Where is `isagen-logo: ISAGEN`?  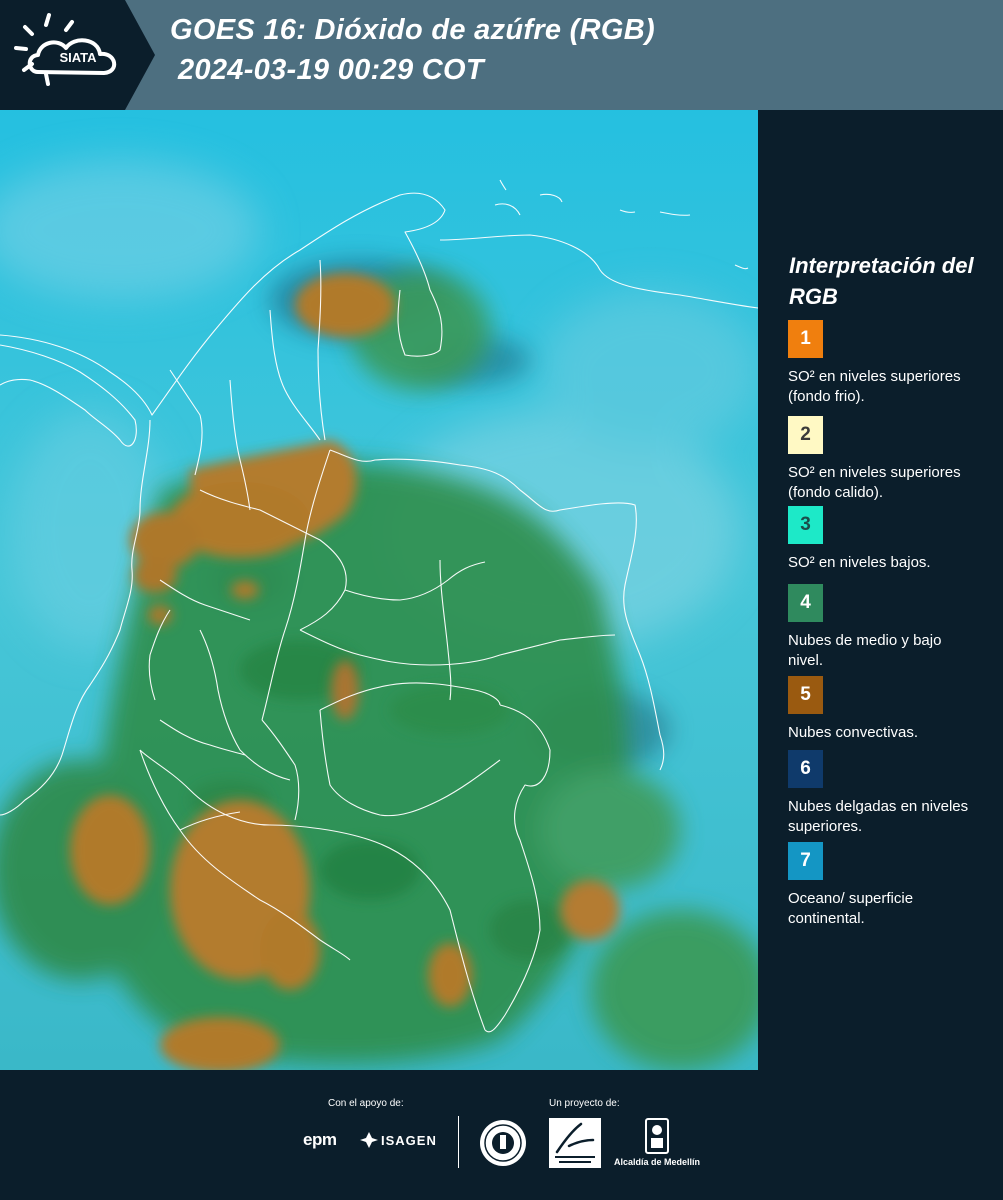 isagen-logo: ISAGEN is located at coordinates (398, 1140).